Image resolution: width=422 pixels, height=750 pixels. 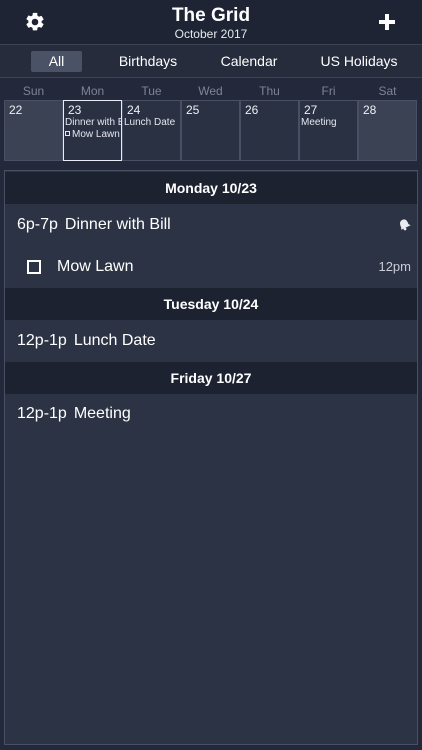 I want to click on day-number: 23, so click(x=75, y=110).